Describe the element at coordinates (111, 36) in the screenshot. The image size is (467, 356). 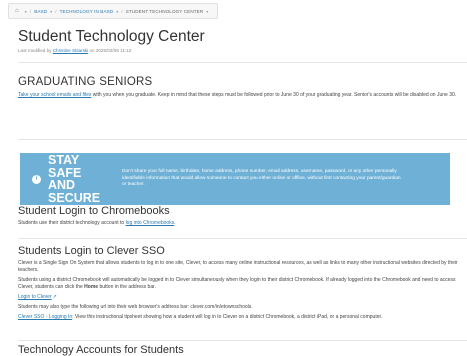
I see `page-title: Student Technology Center` at that location.